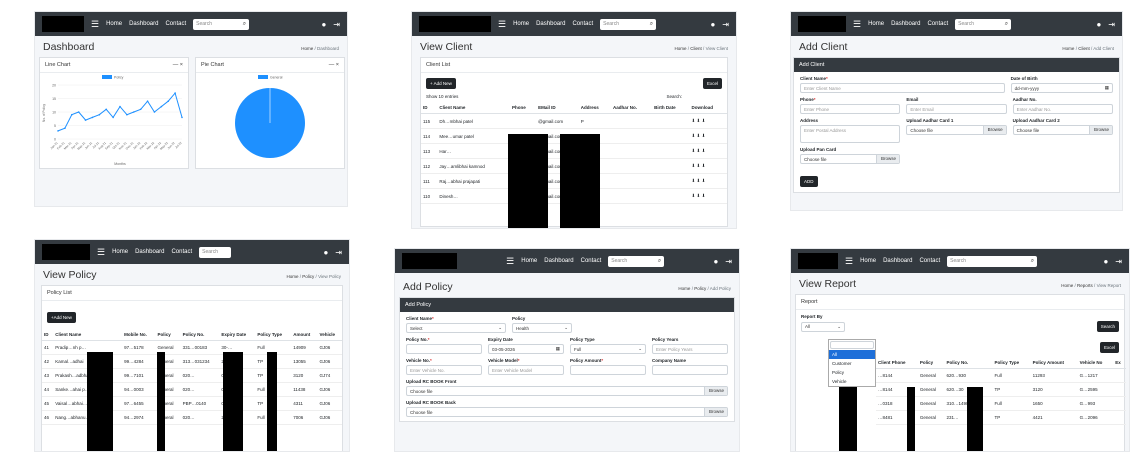  What do you see at coordinates (542, 328) in the screenshot?
I see `policy-select: Health ⌄` at bounding box center [542, 328].